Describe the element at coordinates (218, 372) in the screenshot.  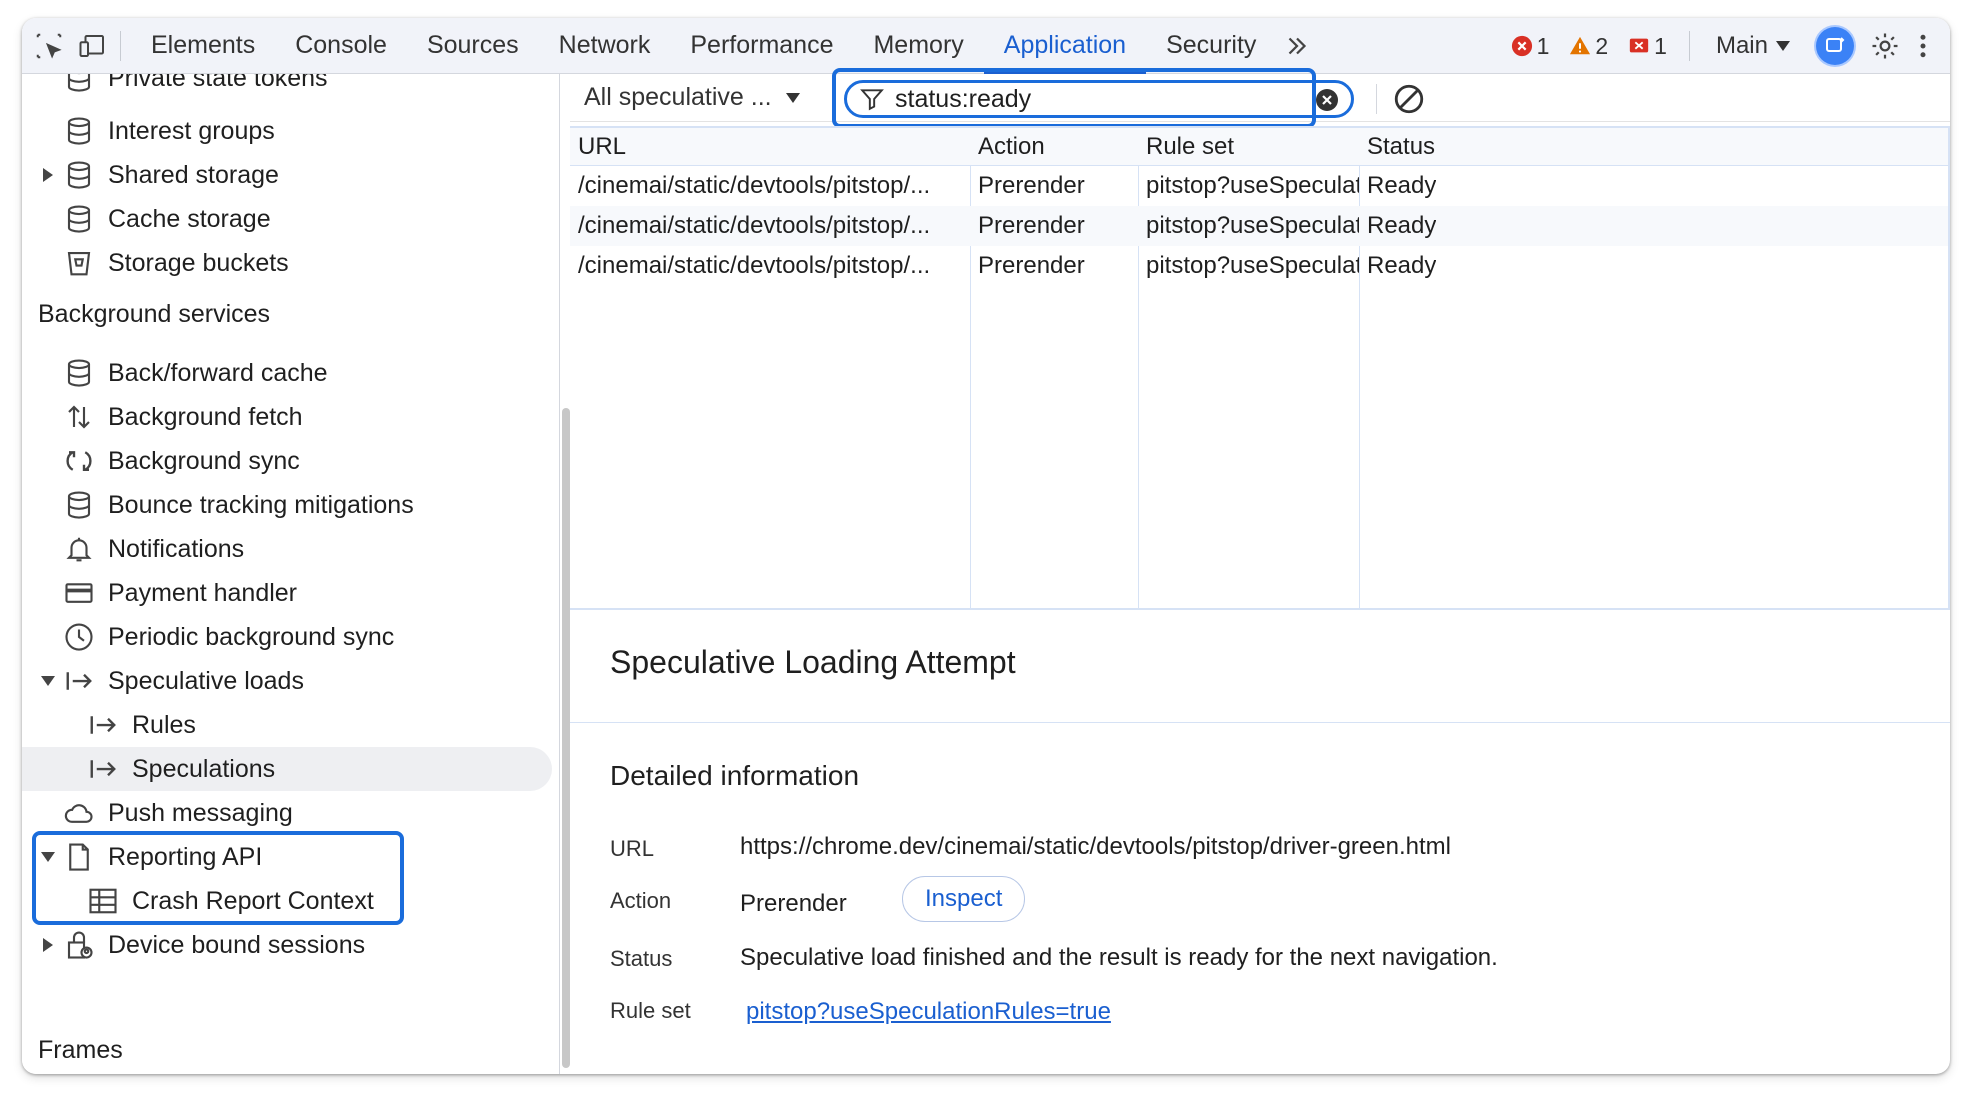
I see `sidebar-item-label: Back/forward cache` at that location.